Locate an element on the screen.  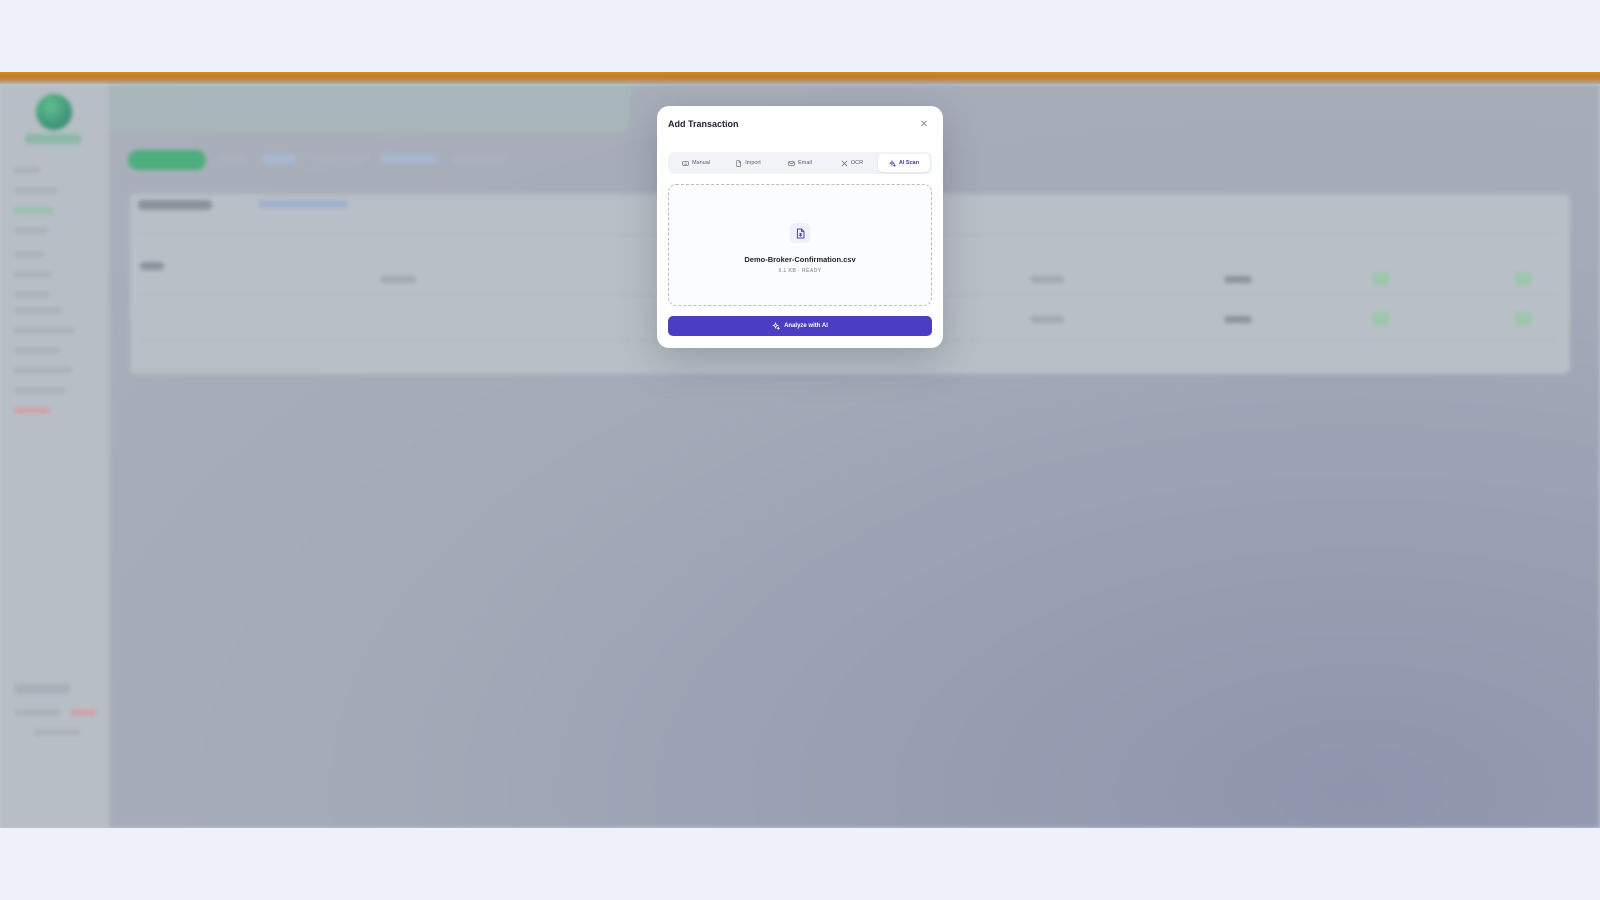
top-accent-bar is located at coordinates (800, 78).